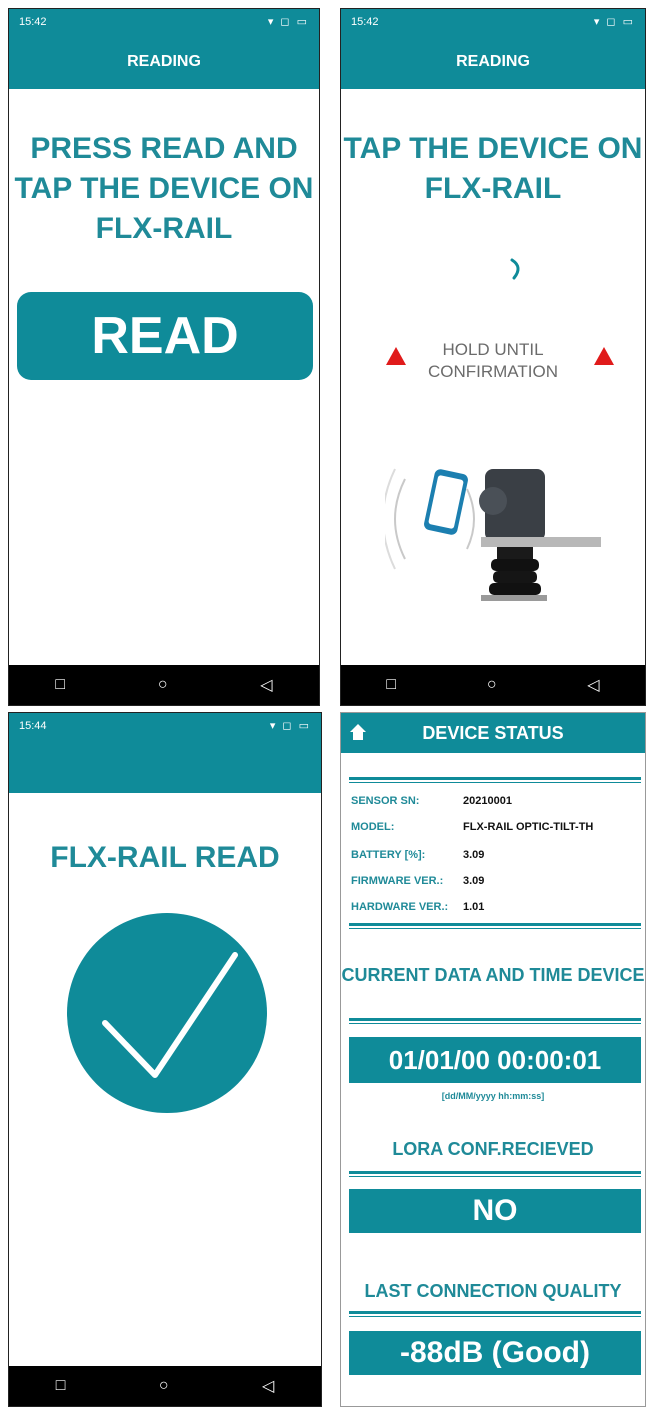 This screenshot has width=647, height=1407. Describe the element at coordinates (493, 361) in the screenshot. I see `hold-message: HOLD UNTIL CONFIRMATION` at that location.